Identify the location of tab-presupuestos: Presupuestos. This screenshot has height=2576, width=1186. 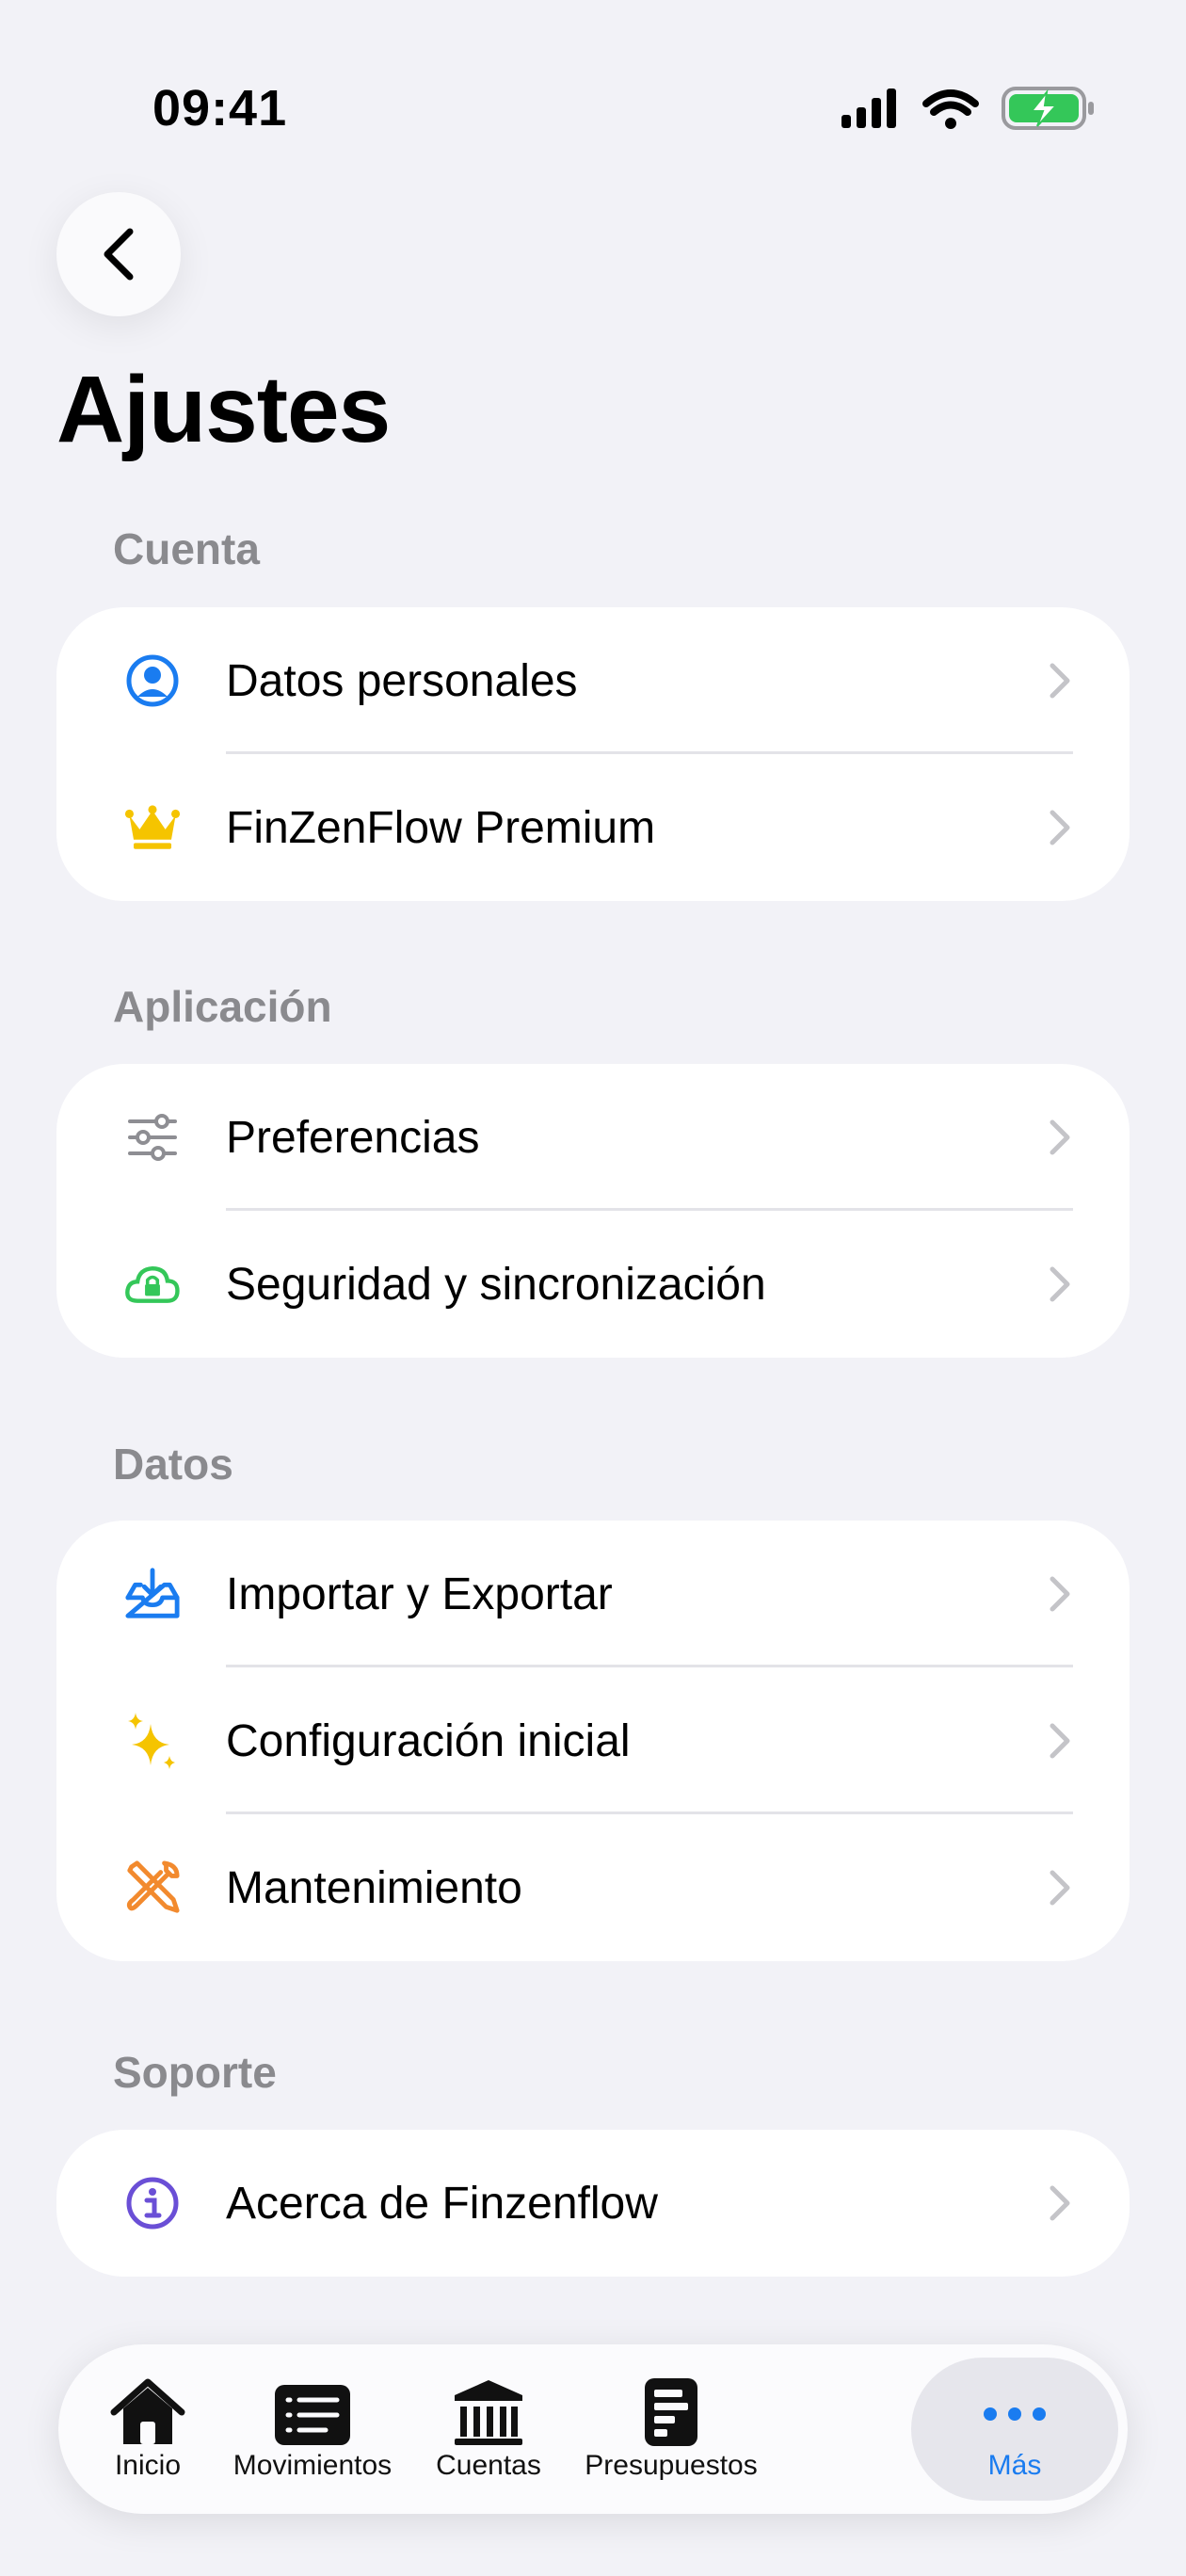
(671, 2429).